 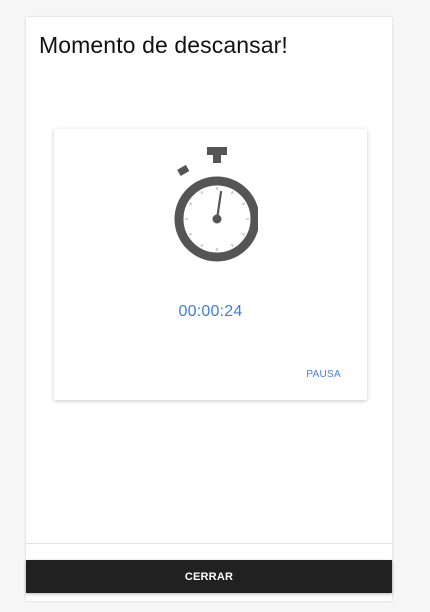 I want to click on dialog-title: Momento de descansar!, so click(x=163, y=45).